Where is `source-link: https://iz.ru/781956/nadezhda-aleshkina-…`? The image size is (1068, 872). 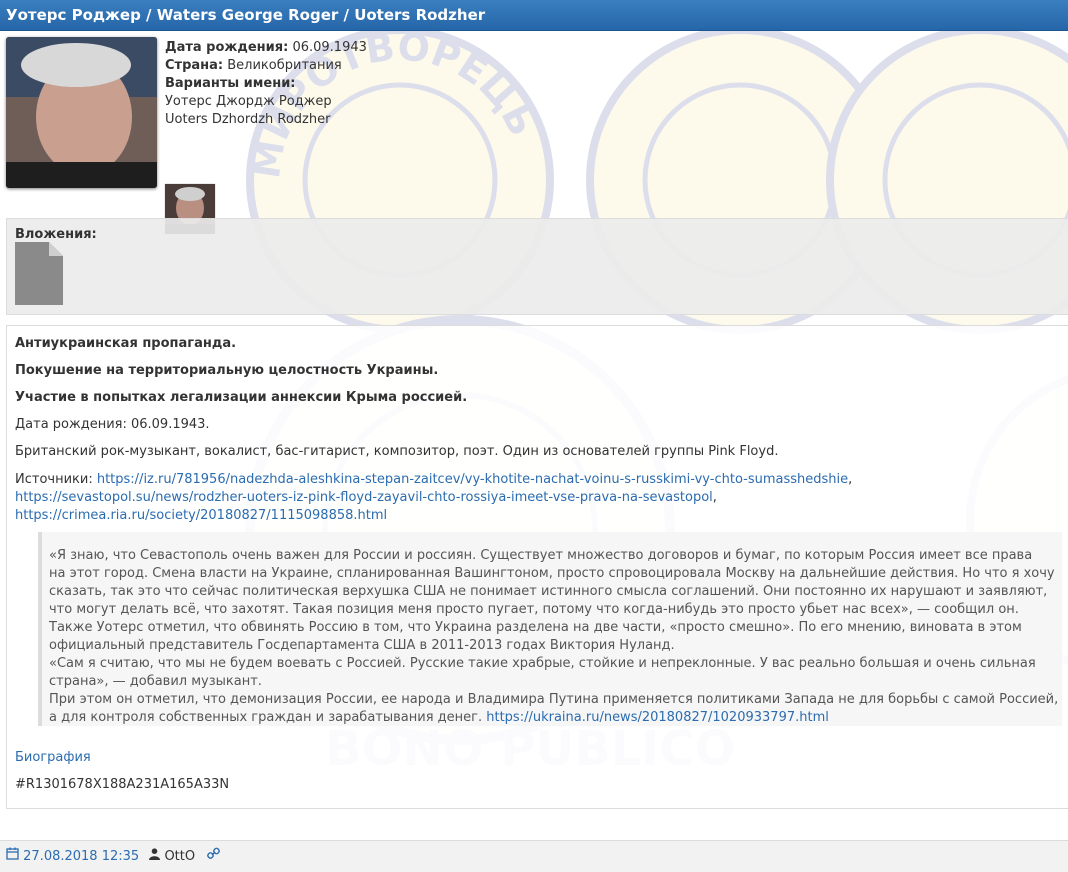 source-link: https://iz.ru/781956/nadezhda-aleshkina-… is located at coordinates (472, 479).